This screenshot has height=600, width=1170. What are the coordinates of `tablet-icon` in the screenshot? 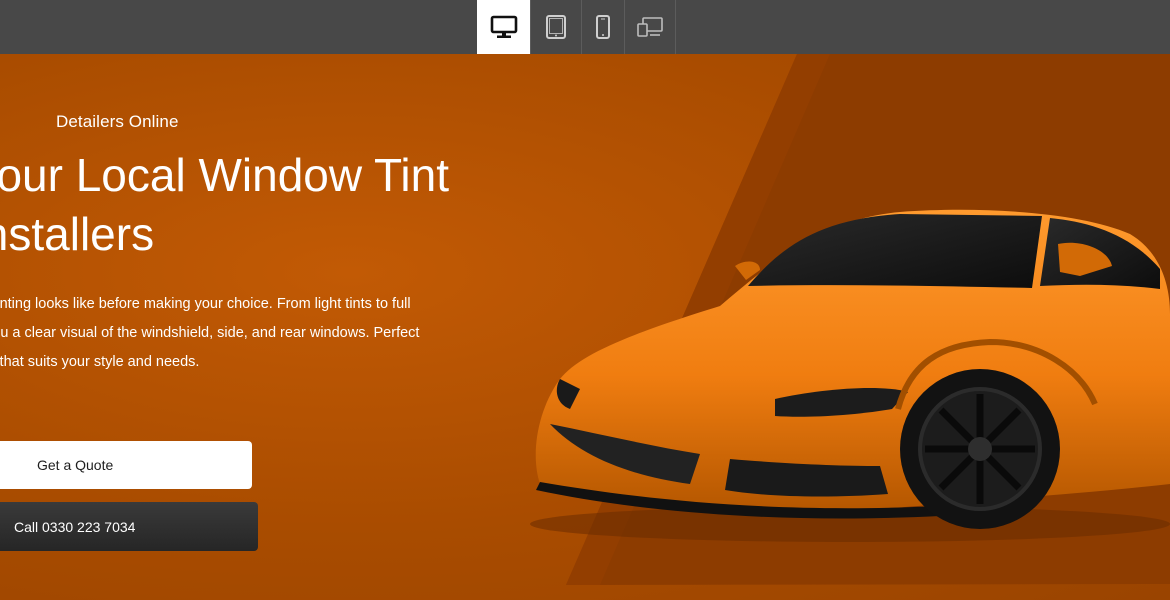 It's located at (556, 27).